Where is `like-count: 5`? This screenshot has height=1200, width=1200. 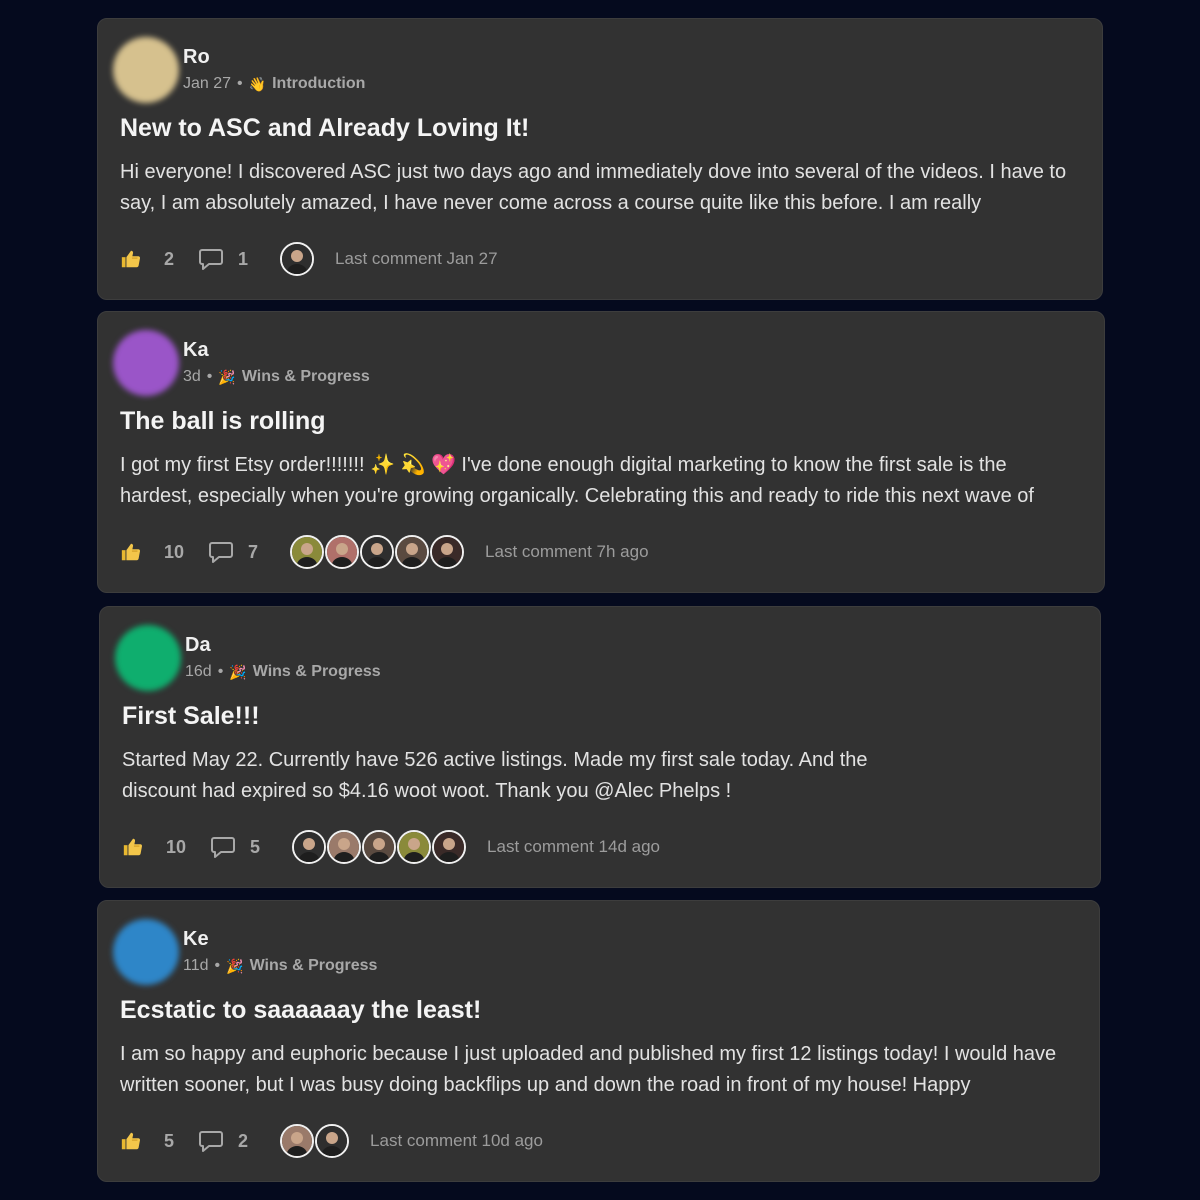
like-count: 5 is located at coordinates (169, 1140).